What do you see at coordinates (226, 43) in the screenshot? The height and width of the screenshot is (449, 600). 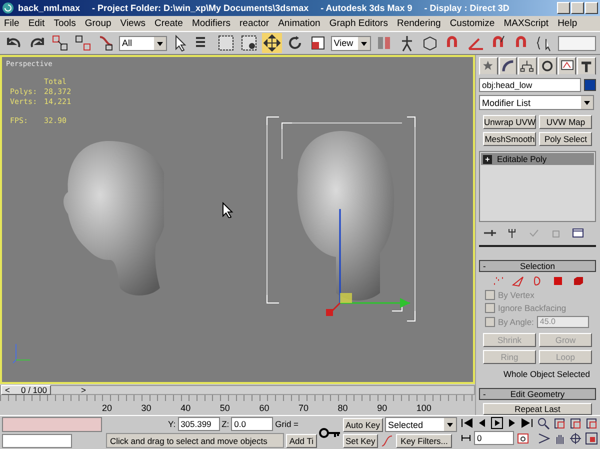 I see `rectangle-select-icon` at bounding box center [226, 43].